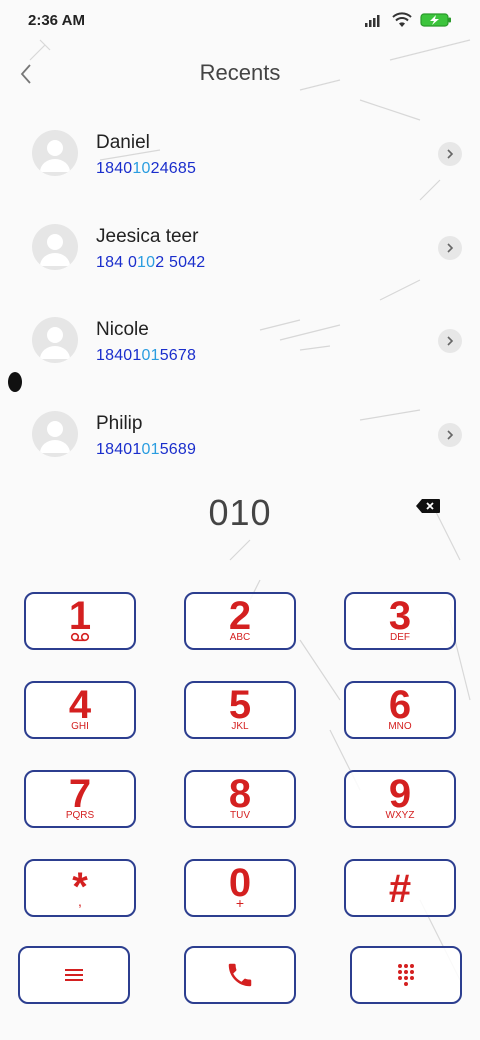 The height and width of the screenshot is (1040, 480). Describe the element at coordinates (80, 621) in the screenshot. I see `key-1: 1` at that location.